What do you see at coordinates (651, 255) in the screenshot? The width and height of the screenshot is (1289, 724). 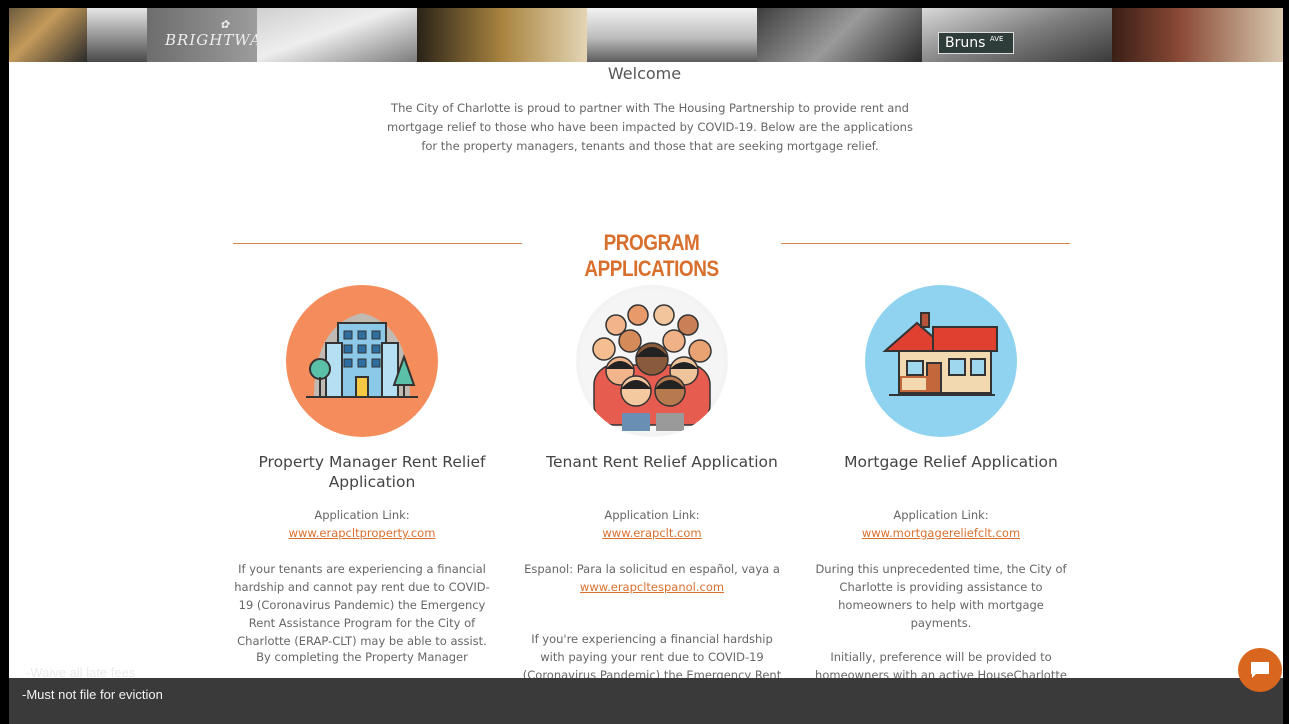 I see `section-title: PROGRAM APPLICATIONS` at bounding box center [651, 255].